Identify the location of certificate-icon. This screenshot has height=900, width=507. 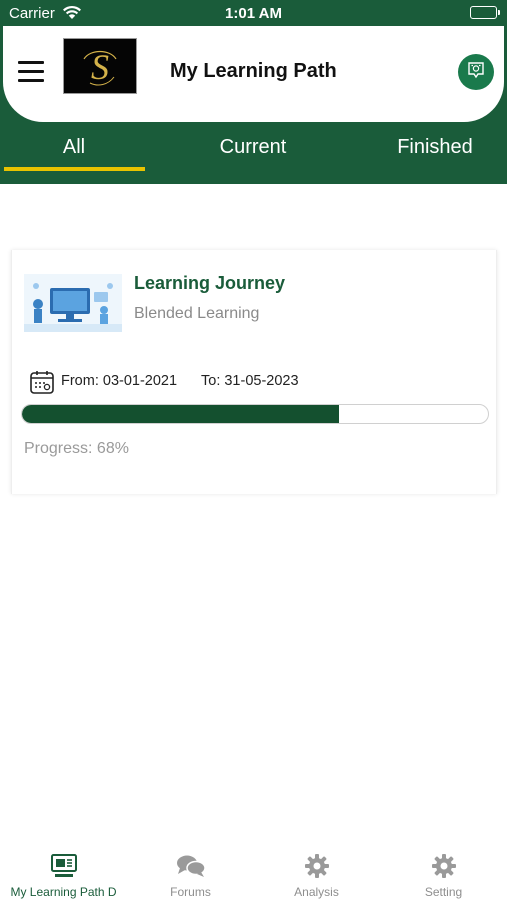
(476, 72).